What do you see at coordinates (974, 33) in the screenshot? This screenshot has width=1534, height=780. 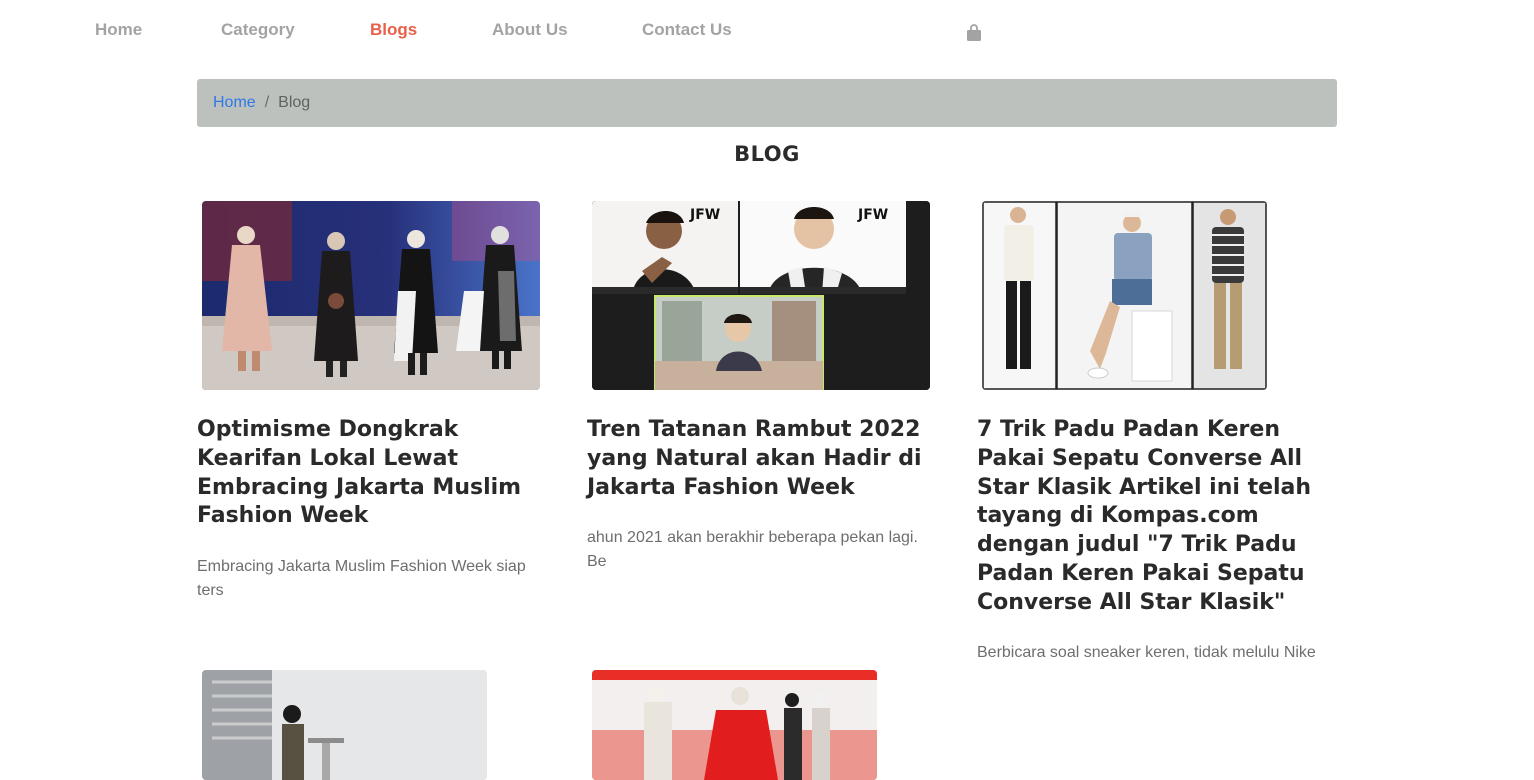 I see `shopping-bag-icon` at bounding box center [974, 33].